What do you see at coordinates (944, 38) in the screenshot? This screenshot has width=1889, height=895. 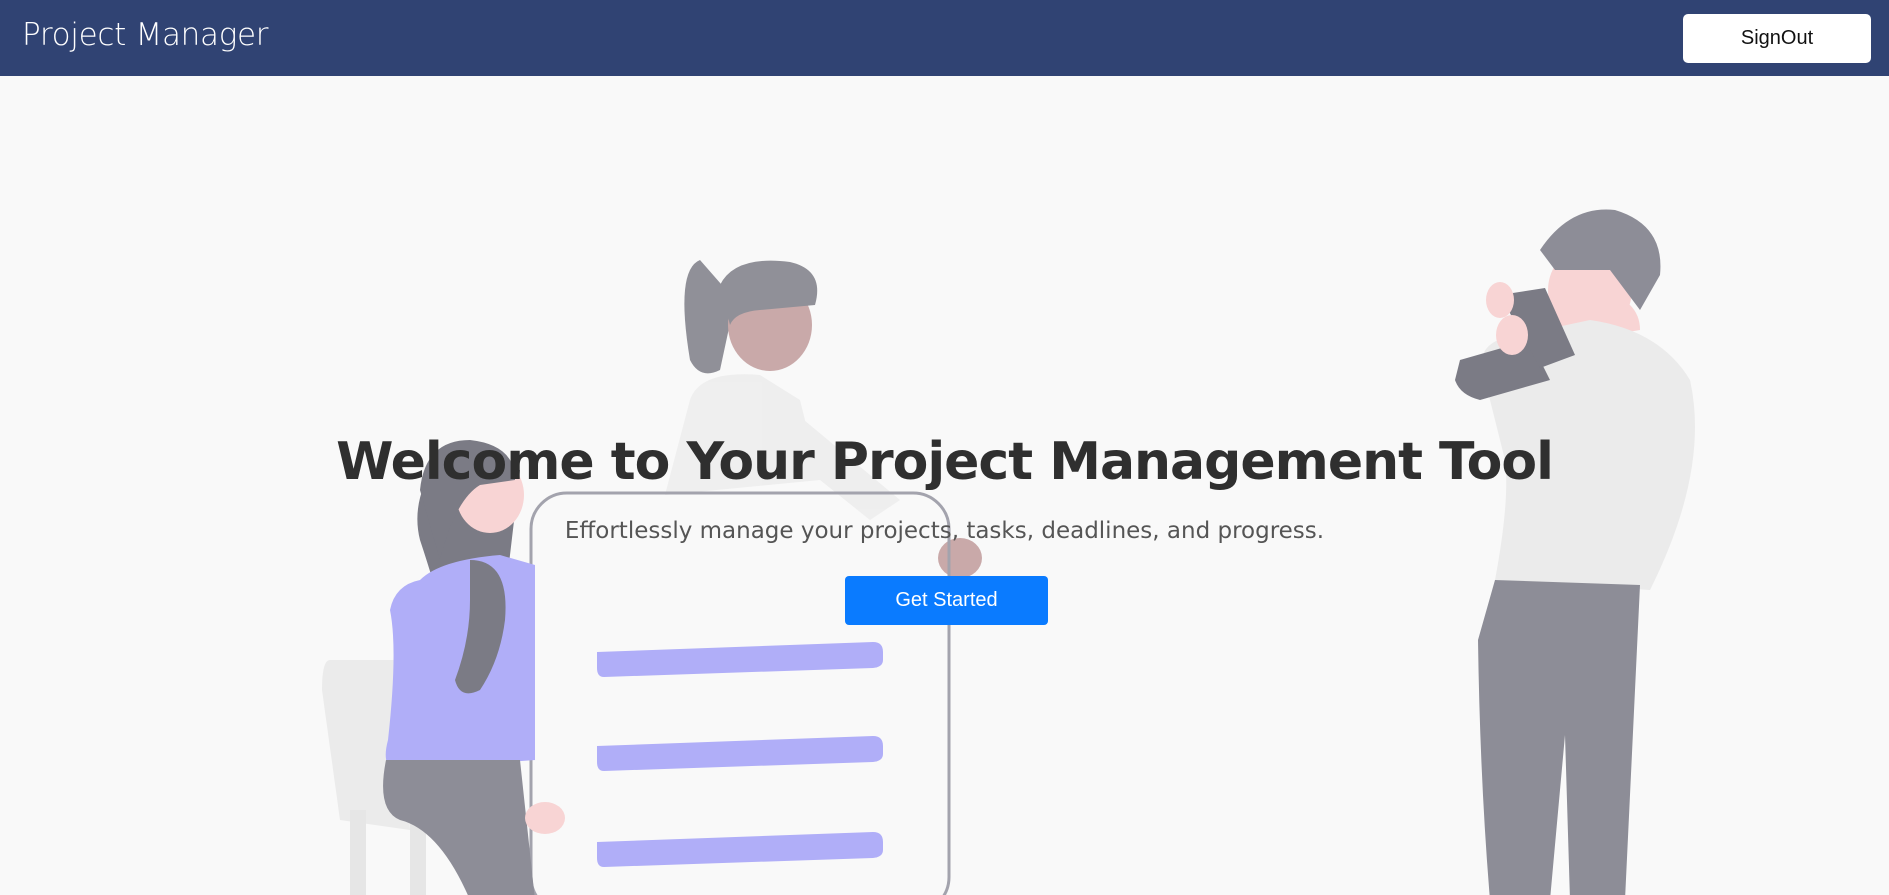 I see `navbar: Project Manager SignOut` at bounding box center [944, 38].